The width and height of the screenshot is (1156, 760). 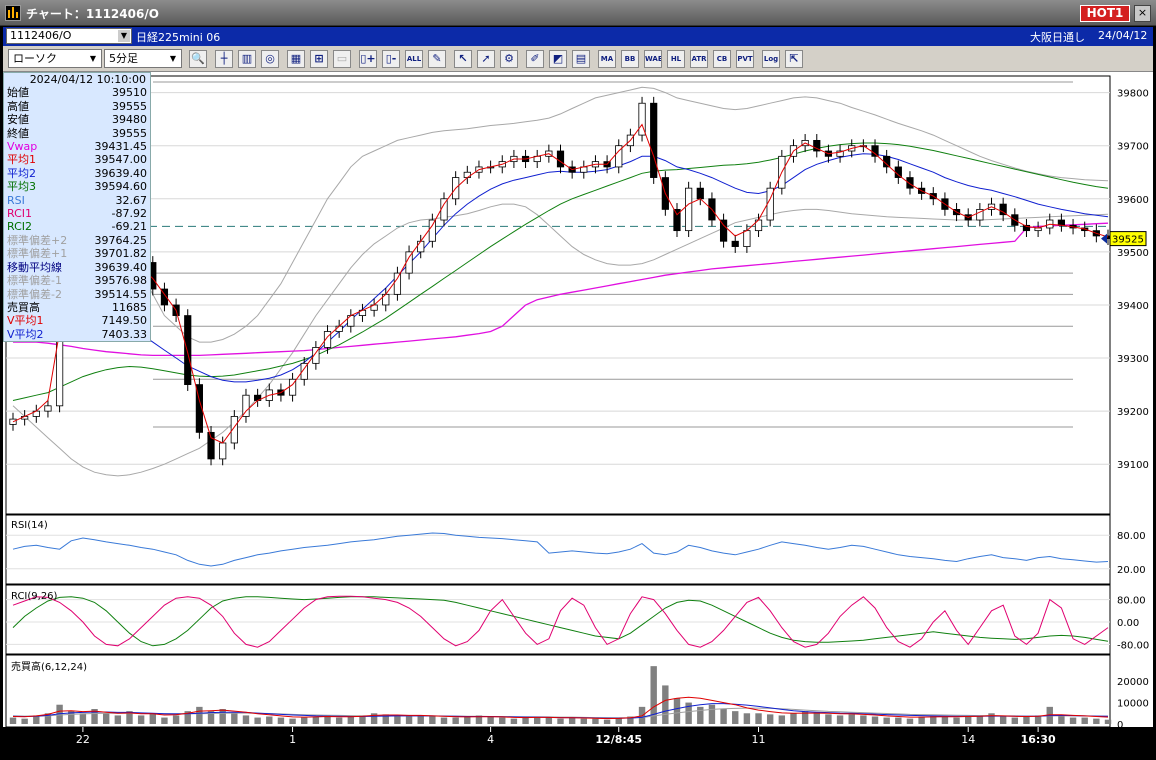 What do you see at coordinates (77, 200) in the screenshot?
I see `info-row: RSI 32.67` at bounding box center [77, 200].